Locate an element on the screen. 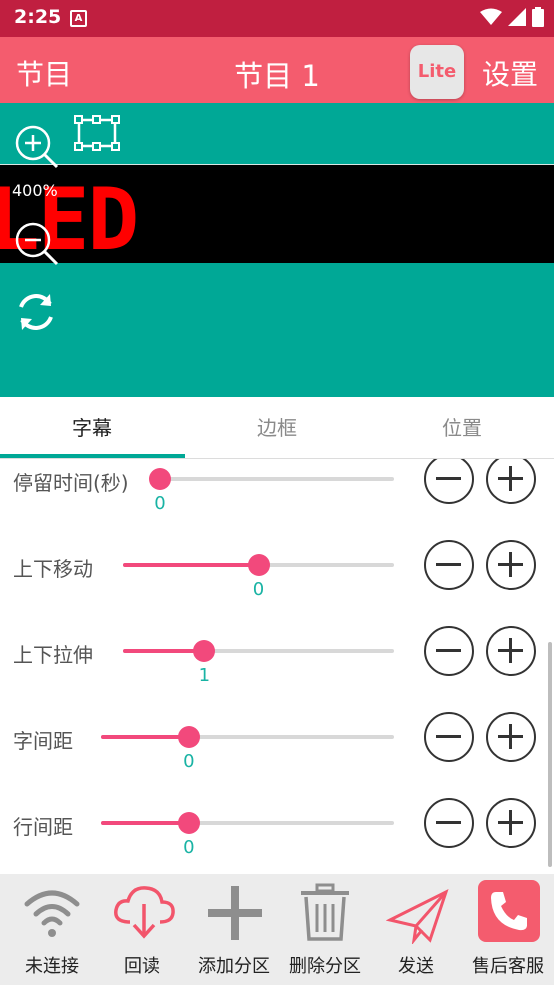 The width and height of the screenshot is (554, 985). phone-icon is located at coordinates (509, 911).